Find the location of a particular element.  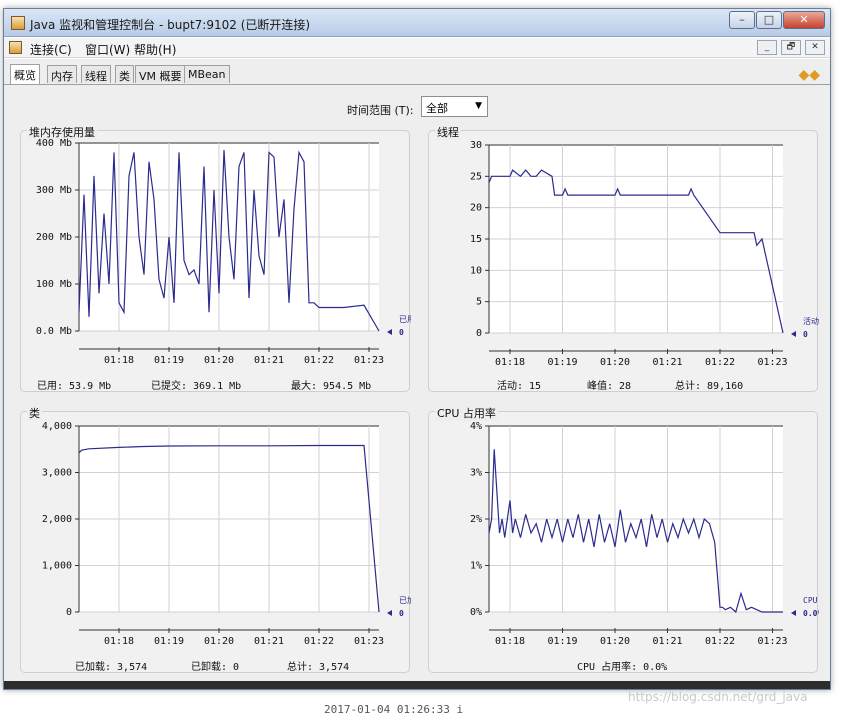

y-tick-label: 30 is located at coordinates (476, 145).